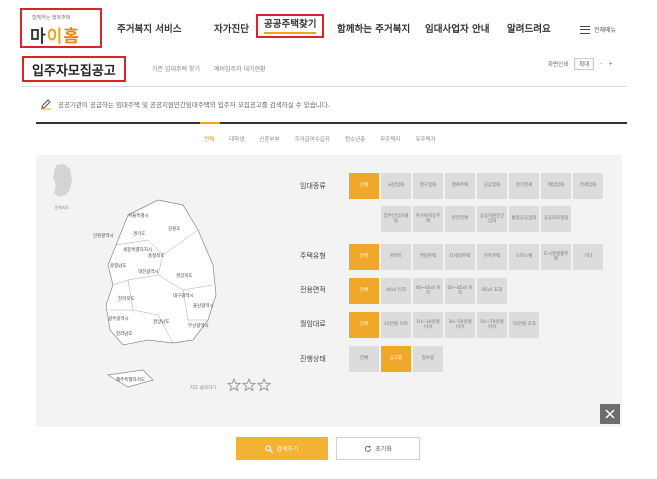 The width and height of the screenshot is (657, 479). I want to click on filter-label-rental-type: 임대종류, so click(313, 186).